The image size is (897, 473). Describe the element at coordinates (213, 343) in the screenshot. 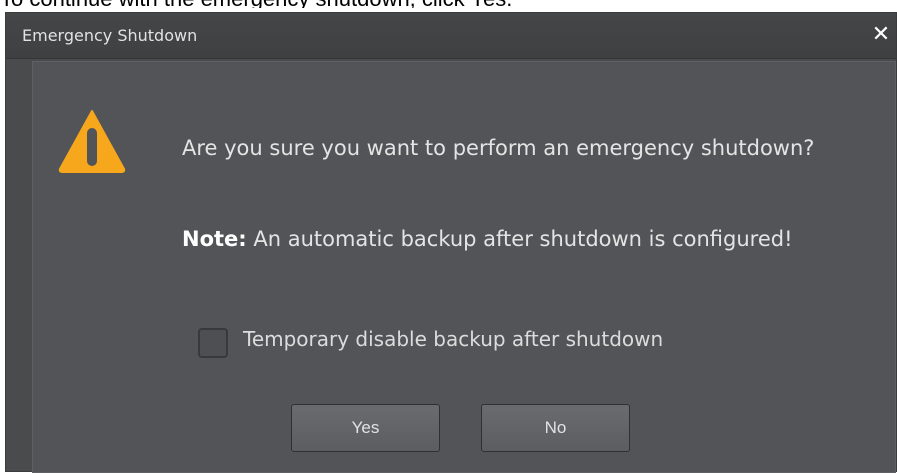

I see `disable-backup-checkbox` at that location.